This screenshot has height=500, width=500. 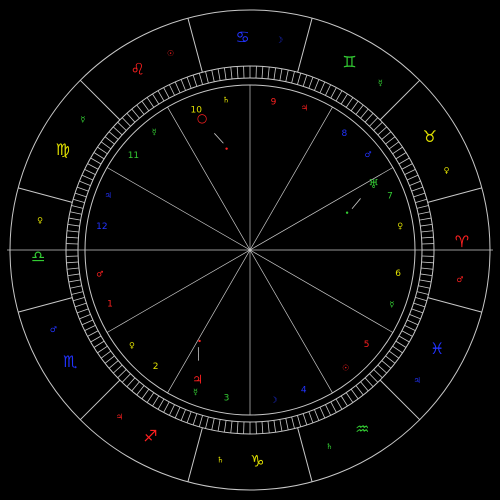 I want to click on cancer-sign-glyph: ♋, so click(x=242, y=37).